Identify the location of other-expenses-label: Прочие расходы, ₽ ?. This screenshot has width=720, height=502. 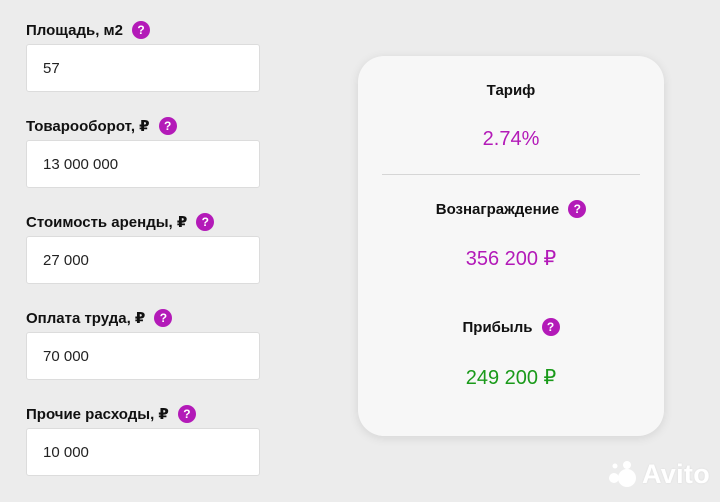
(143, 414).